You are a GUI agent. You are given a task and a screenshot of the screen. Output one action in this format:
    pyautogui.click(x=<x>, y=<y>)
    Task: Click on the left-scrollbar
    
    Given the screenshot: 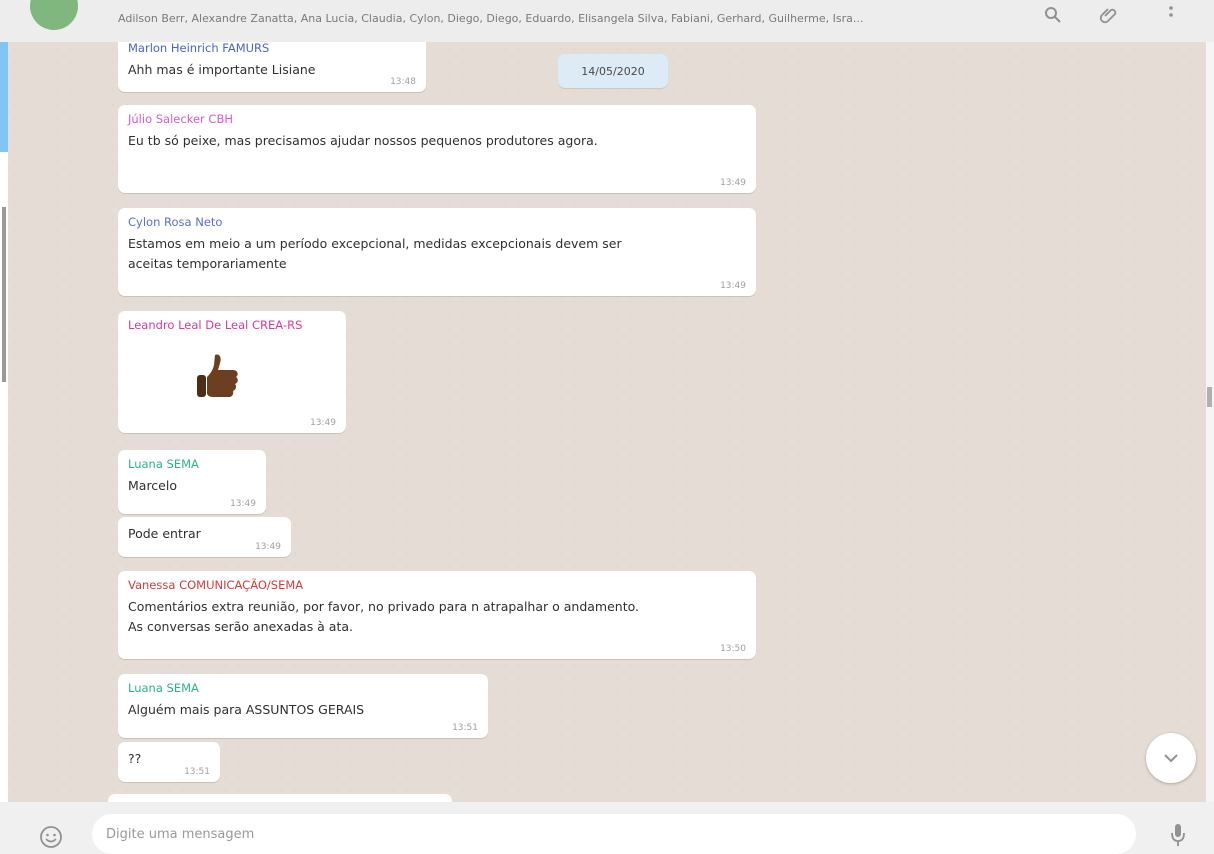 What is the action you would take?
    pyautogui.click(x=4, y=294)
    